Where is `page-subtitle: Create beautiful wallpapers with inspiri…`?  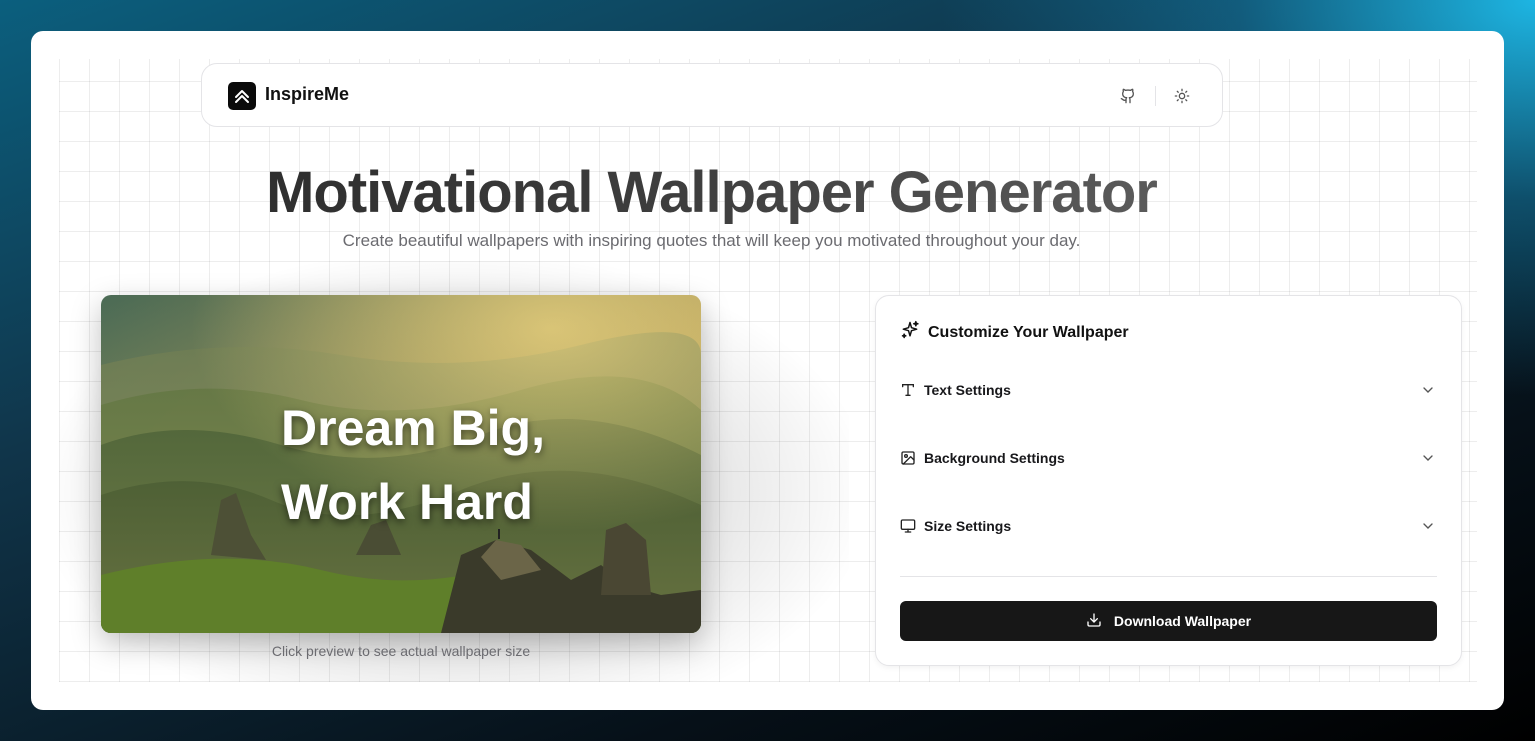
page-subtitle: Create beautiful wallpapers with inspiri… is located at coordinates (711, 240).